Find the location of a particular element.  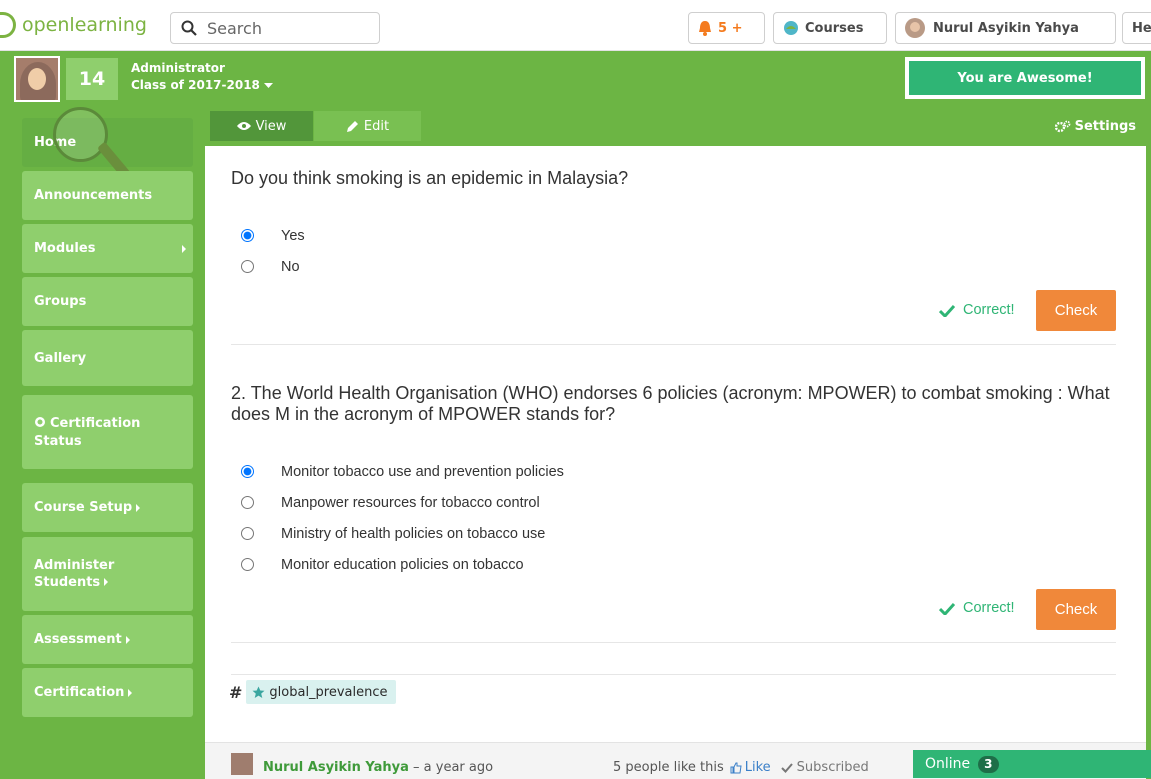

thumbs-up-icon is located at coordinates (736, 768).